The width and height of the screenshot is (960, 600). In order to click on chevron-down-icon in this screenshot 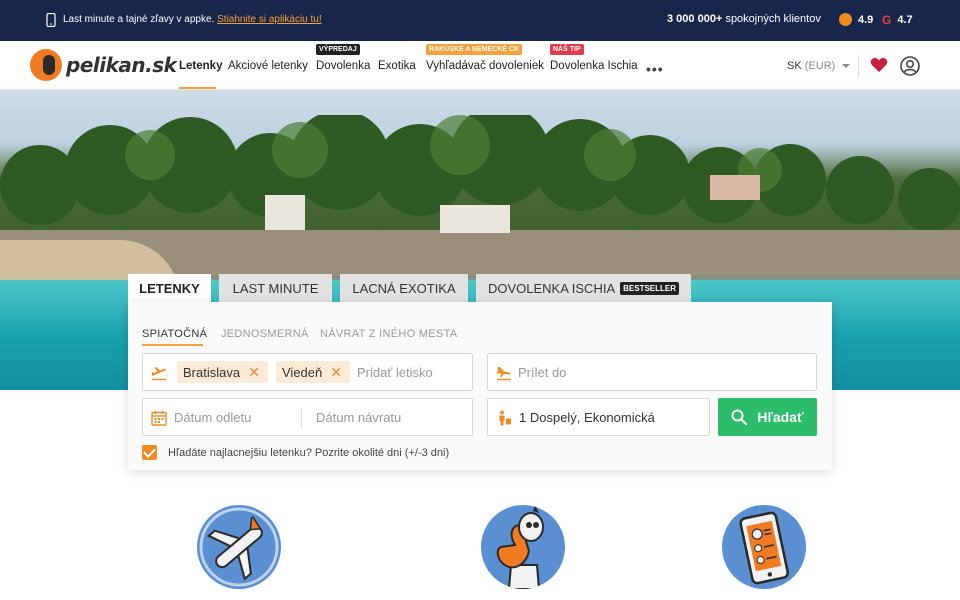, I will do `click(846, 66)`.